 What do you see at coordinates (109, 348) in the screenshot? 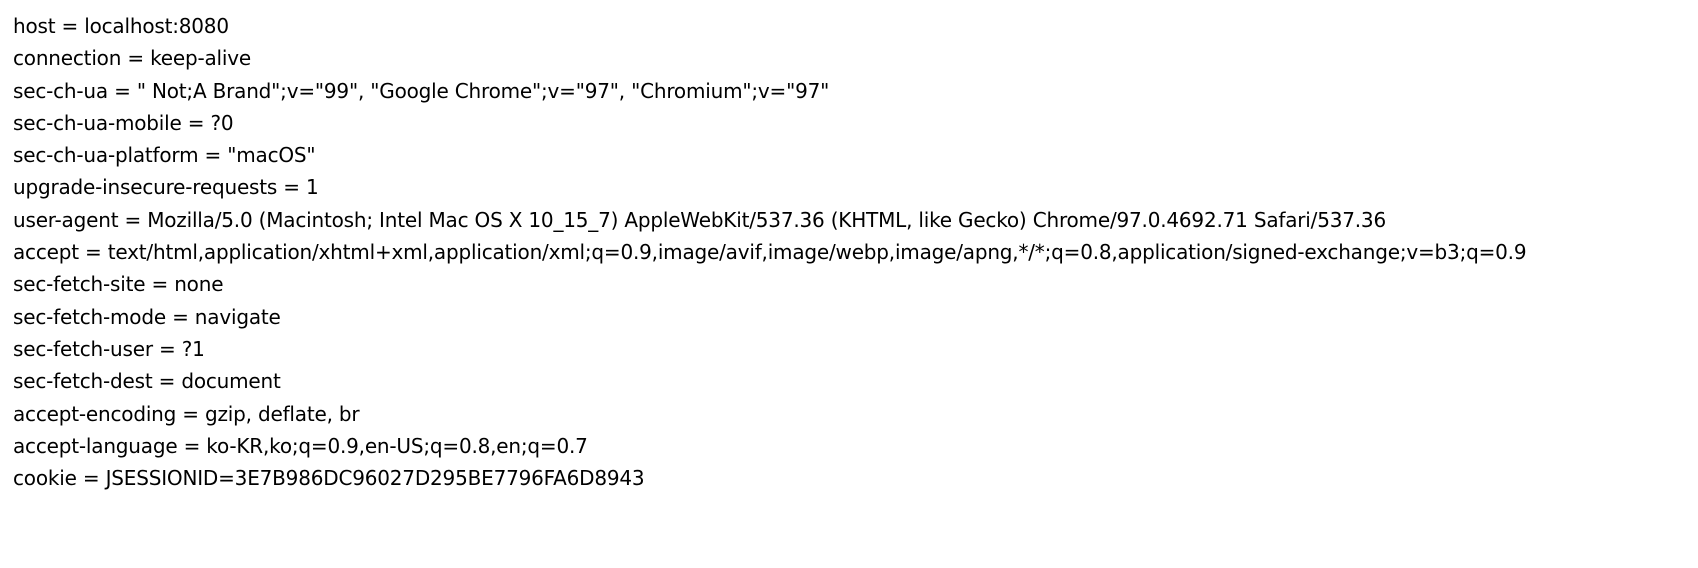
I see `header-line-sec-fetch-user: sec-fetch-user = ?1` at bounding box center [109, 348].